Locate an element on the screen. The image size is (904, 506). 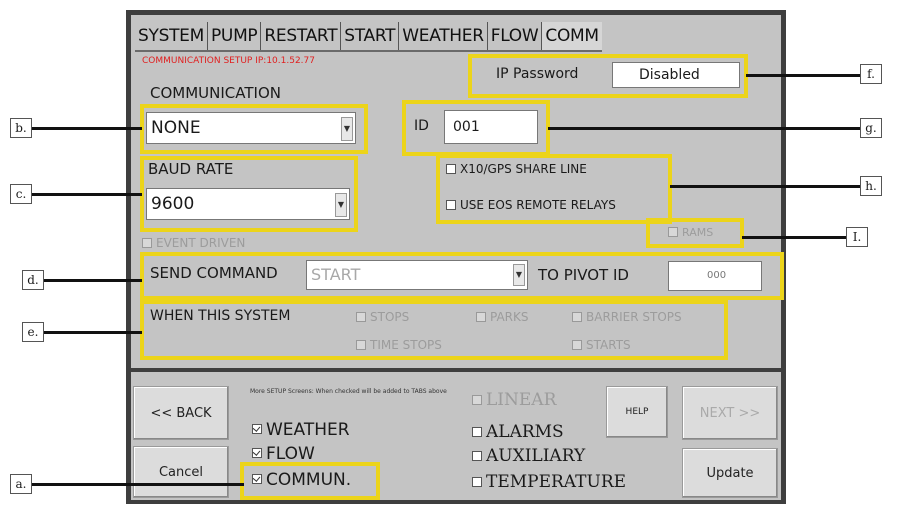
callout-b-line is located at coordinates (87, 128).